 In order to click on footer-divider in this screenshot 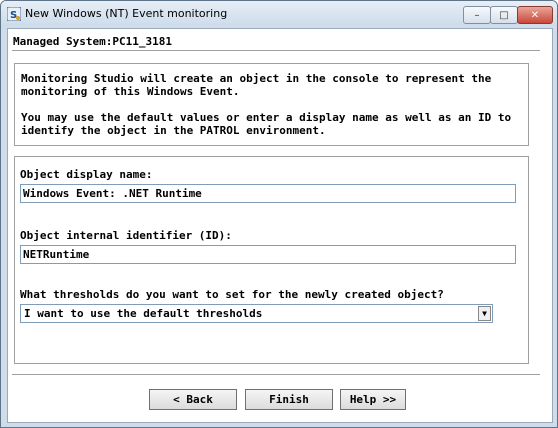, I will do `click(276, 375)`.